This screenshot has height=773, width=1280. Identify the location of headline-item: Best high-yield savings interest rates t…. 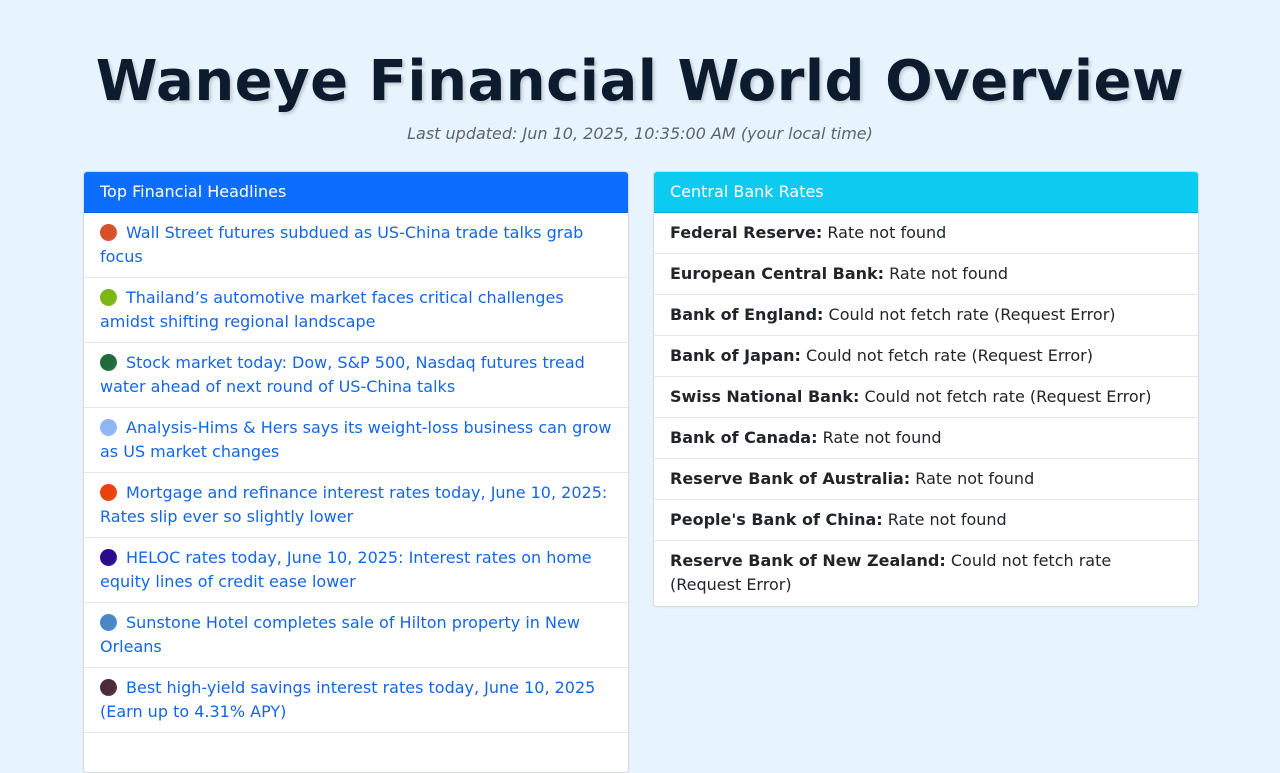
(356, 700).